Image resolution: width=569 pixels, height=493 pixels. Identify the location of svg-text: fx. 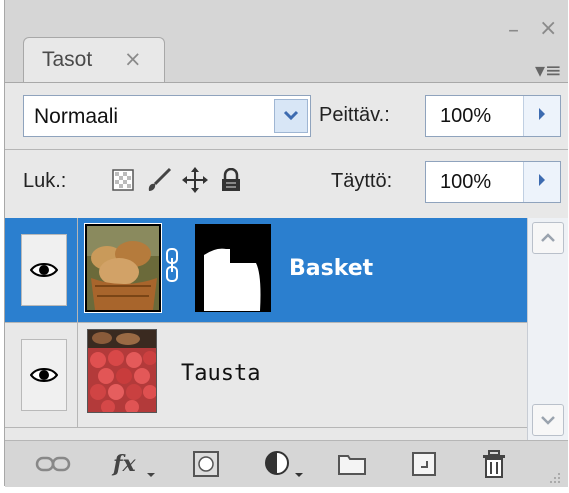
(123, 464).